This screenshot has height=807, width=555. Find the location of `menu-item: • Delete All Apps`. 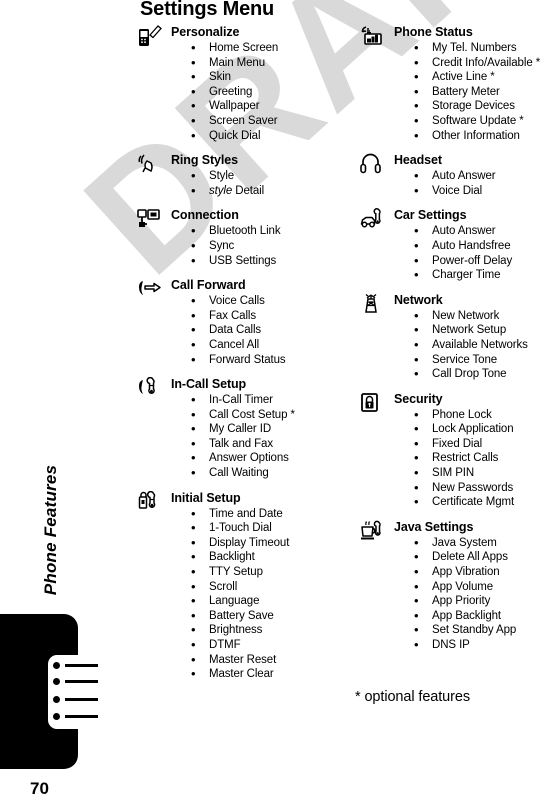

menu-item: • Delete All Apps is located at coordinates (483, 557).